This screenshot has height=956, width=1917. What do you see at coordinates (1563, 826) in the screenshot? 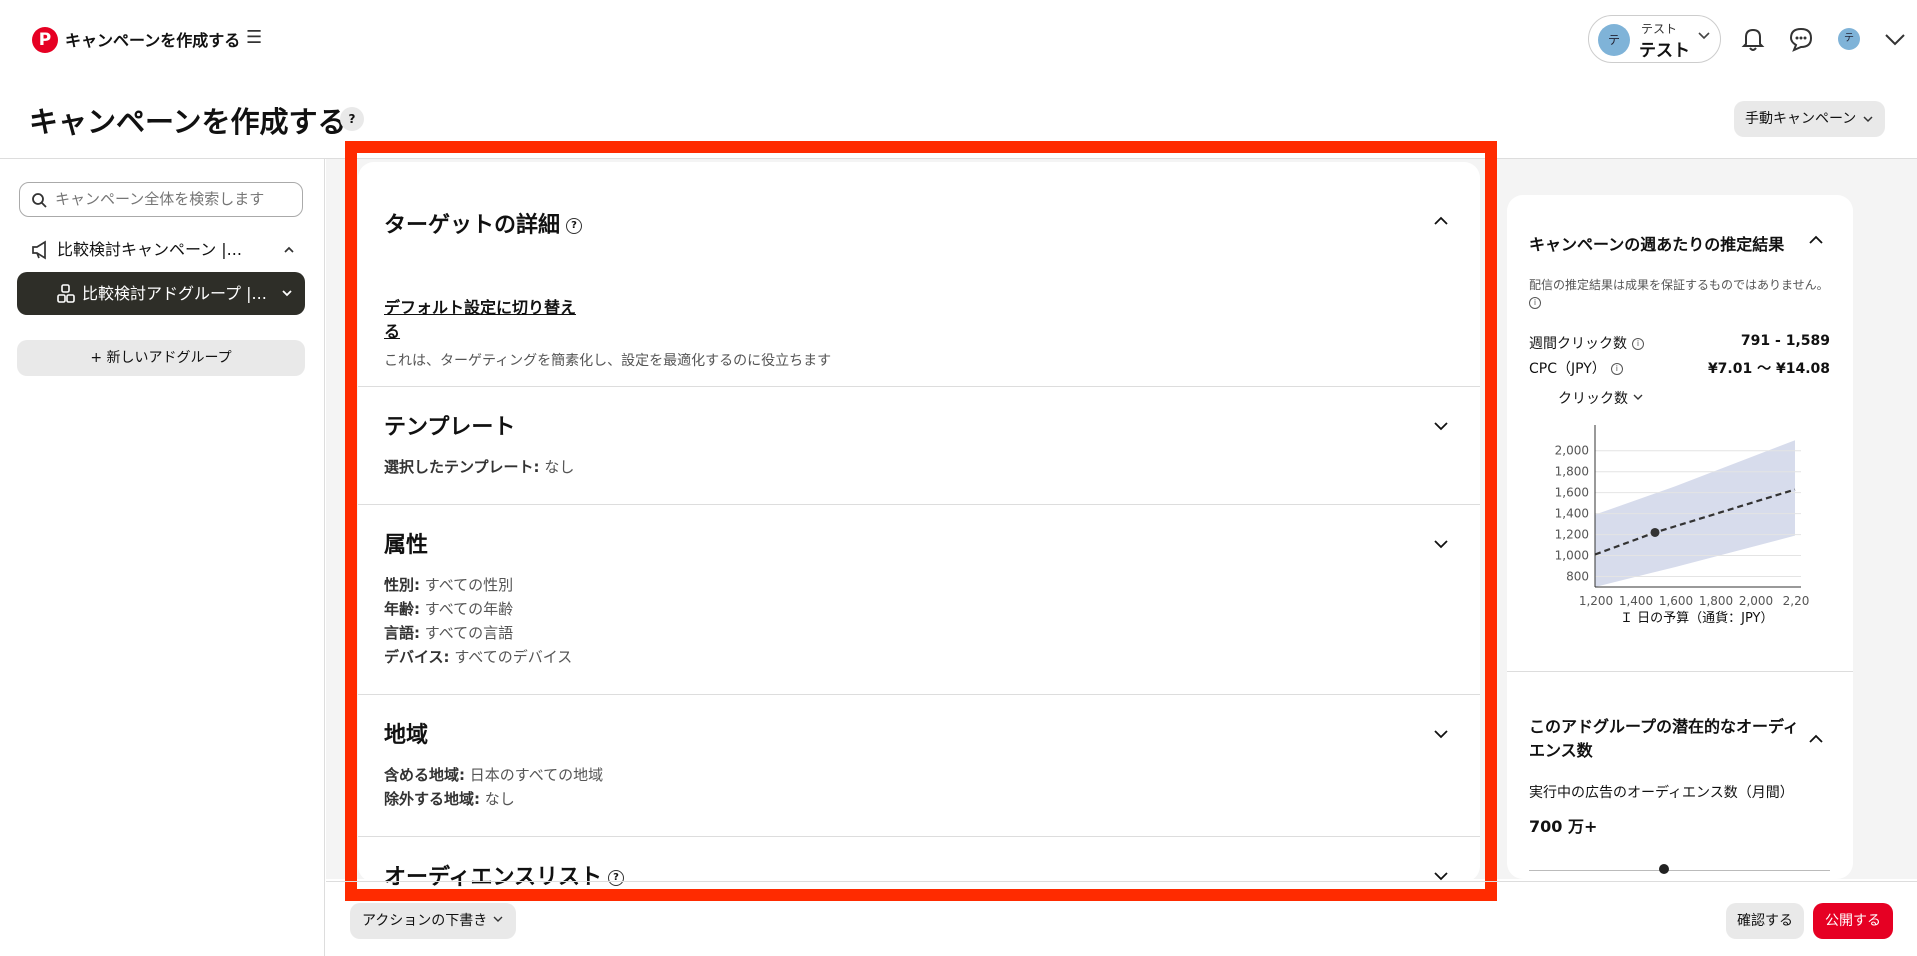
I see `audience-value: 700 万+` at bounding box center [1563, 826].